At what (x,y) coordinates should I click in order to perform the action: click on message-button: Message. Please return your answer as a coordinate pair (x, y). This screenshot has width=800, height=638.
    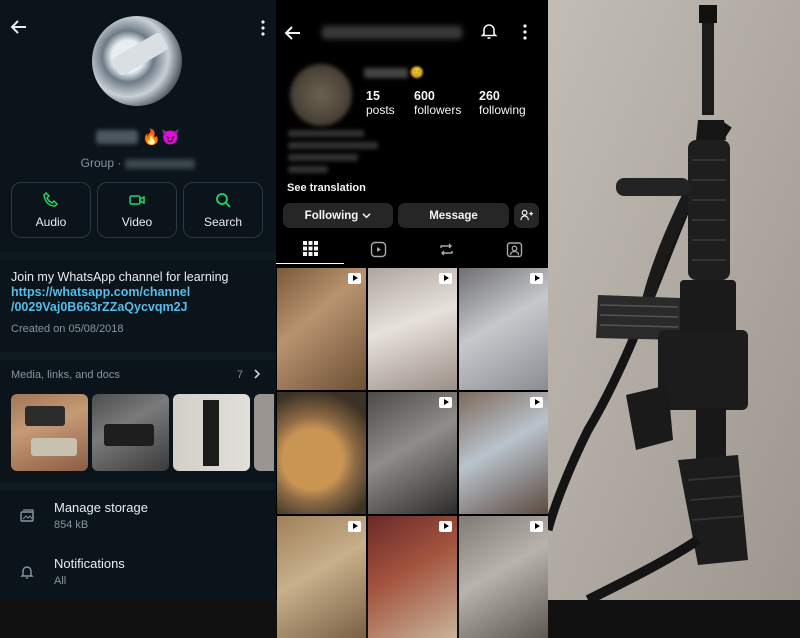
    Looking at the image, I should click on (453, 215).